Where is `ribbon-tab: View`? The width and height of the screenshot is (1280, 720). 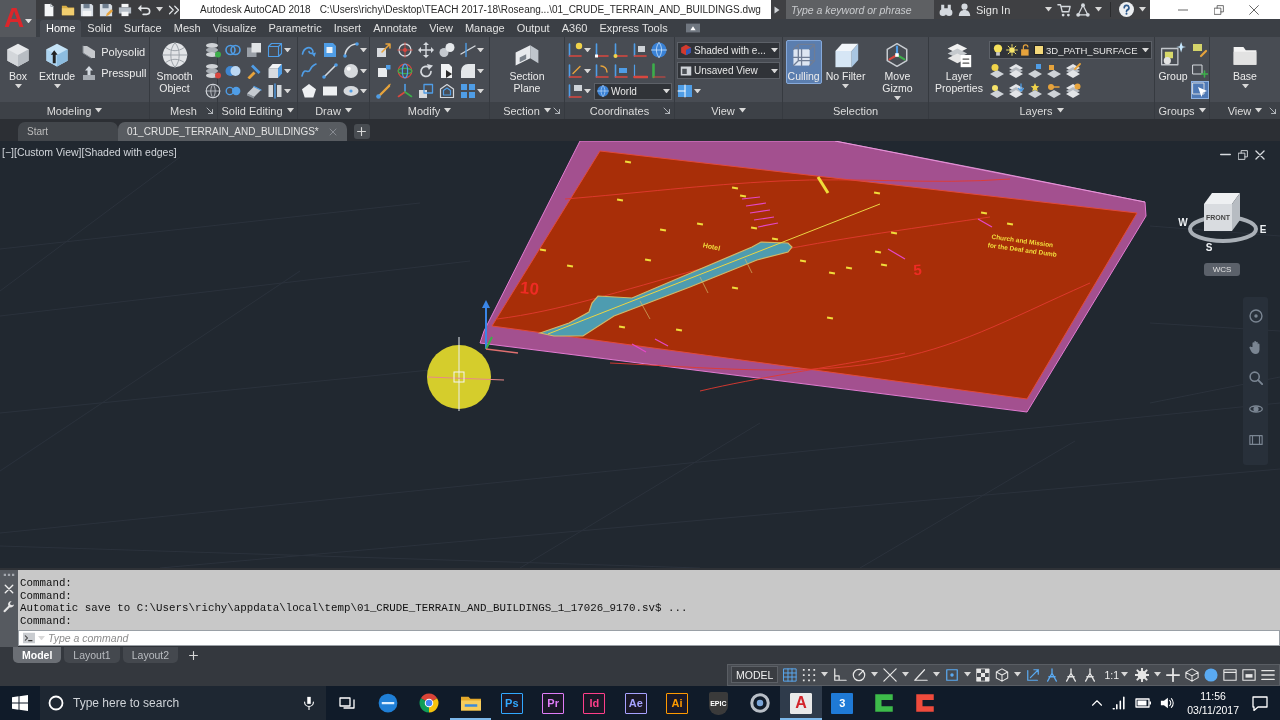
ribbon-tab: View is located at coordinates (441, 28).